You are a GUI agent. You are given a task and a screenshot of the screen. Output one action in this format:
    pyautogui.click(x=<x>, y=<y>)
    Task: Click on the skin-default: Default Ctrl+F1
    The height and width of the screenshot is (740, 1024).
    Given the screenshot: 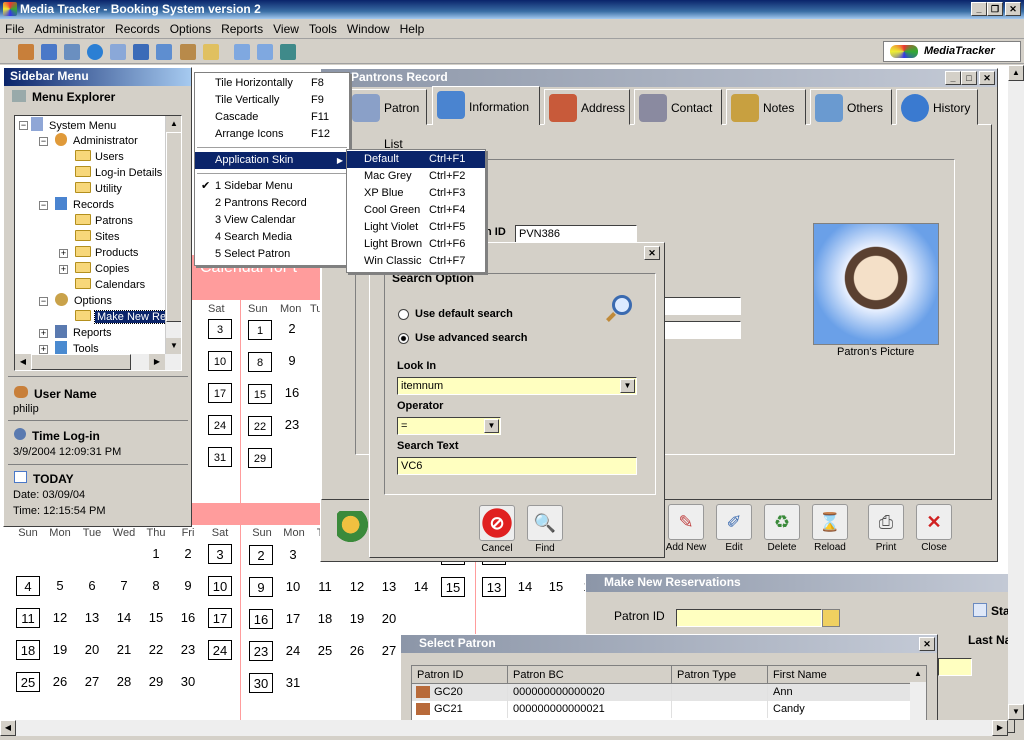 What is the action you would take?
    pyautogui.click(x=416, y=159)
    